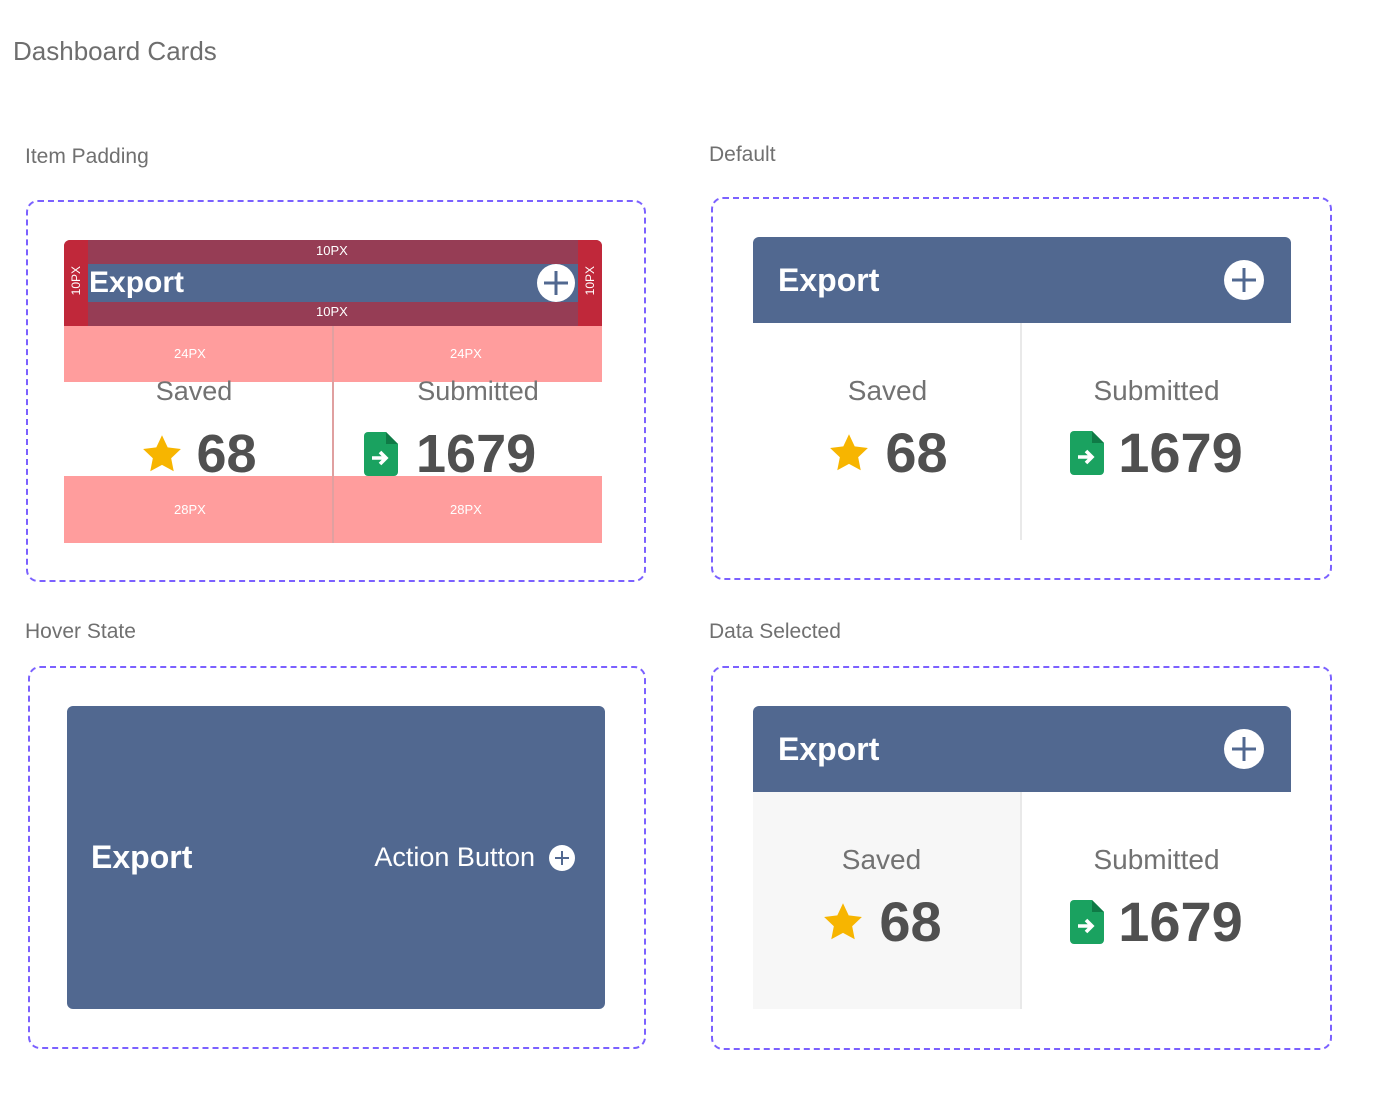 Image resolution: width=1380 pixels, height=1116 pixels. What do you see at coordinates (332, 311) in the screenshot?
I see `padding-bottom-label: 10PX` at bounding box center [332, 311].